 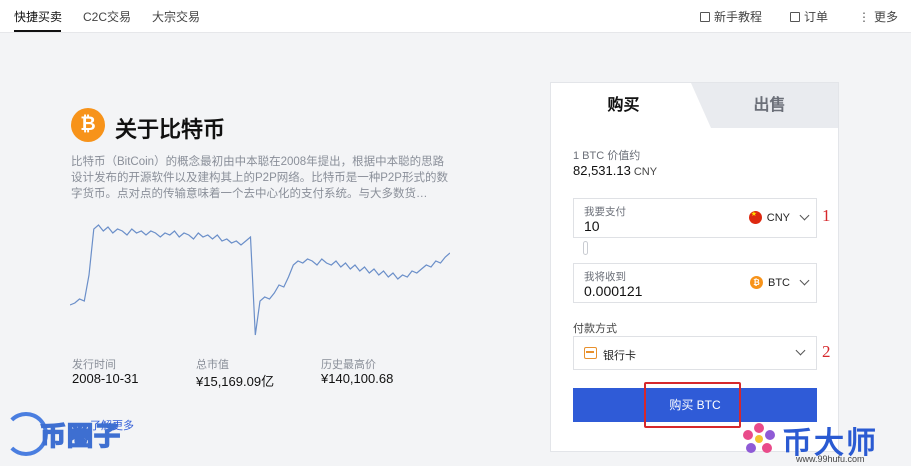 What do you see at coordinates (645, 172) in the screenshot?
I see `price-unit: CNY` at bounding box center [645, 172].